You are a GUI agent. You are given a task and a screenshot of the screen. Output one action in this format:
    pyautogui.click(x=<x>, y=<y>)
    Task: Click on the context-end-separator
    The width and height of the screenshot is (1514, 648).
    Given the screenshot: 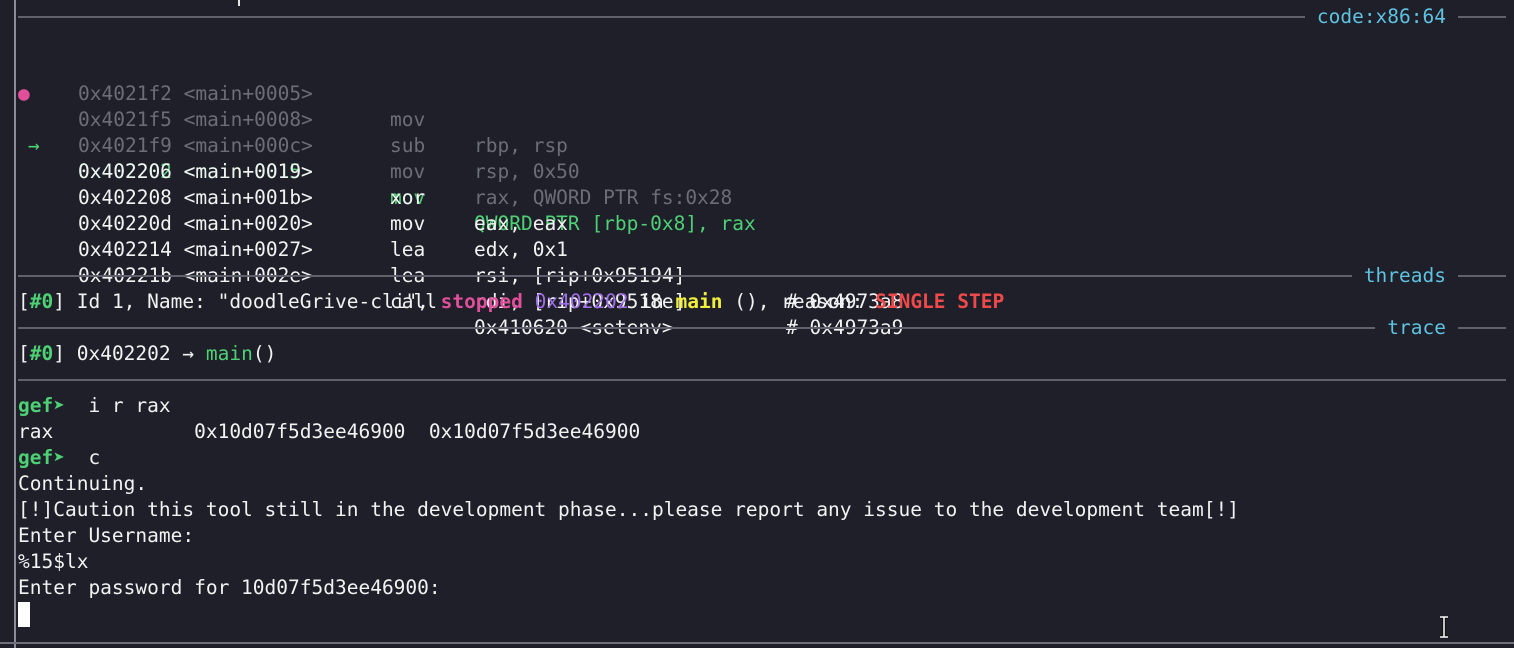 What is the action you would take?
    pyautogui.click(x=762, y=380)
    